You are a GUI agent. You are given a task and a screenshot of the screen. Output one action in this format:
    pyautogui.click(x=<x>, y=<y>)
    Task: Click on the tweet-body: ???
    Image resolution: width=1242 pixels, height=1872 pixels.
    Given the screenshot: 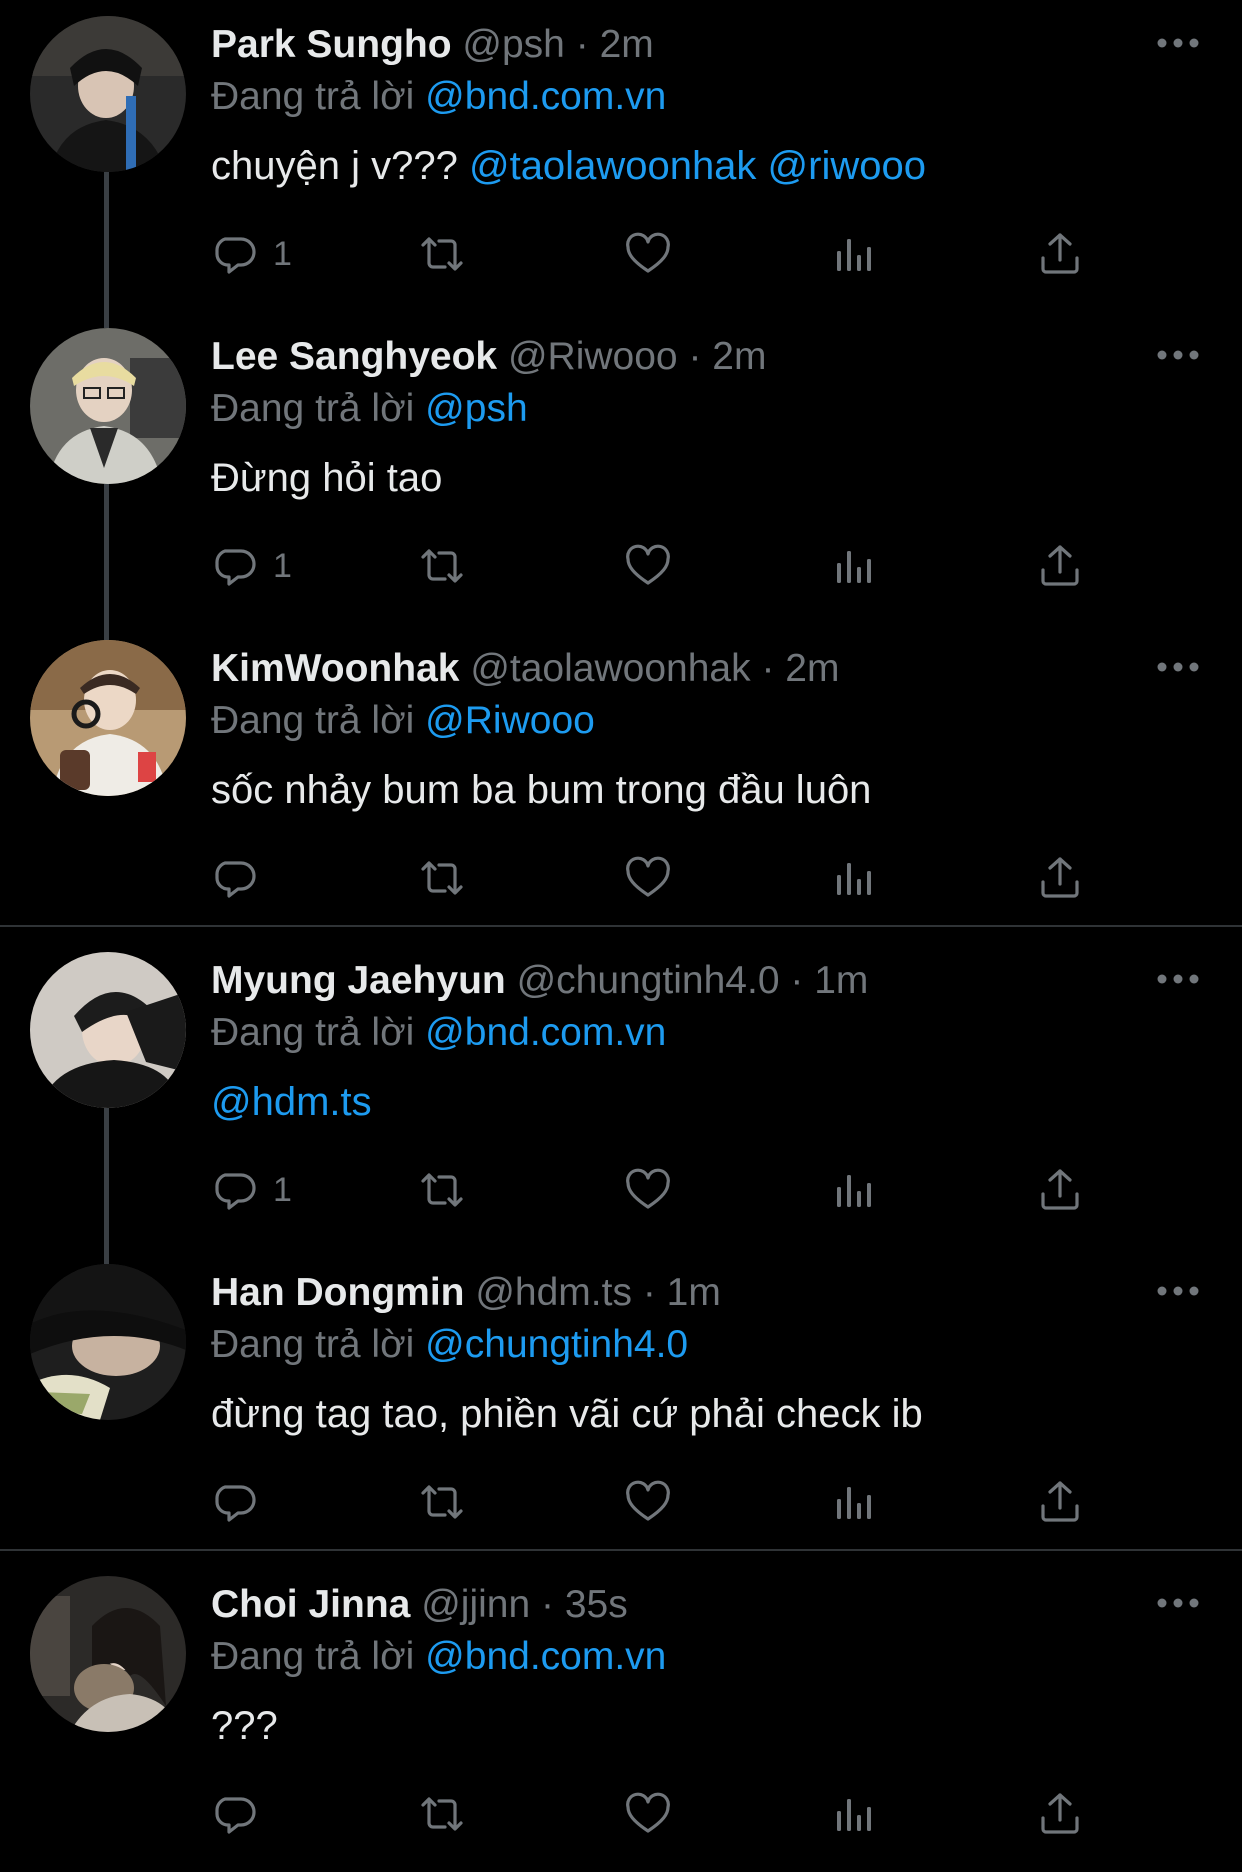 What is the action you would take?
    pyautogui.click(x=244, y=1726)
    